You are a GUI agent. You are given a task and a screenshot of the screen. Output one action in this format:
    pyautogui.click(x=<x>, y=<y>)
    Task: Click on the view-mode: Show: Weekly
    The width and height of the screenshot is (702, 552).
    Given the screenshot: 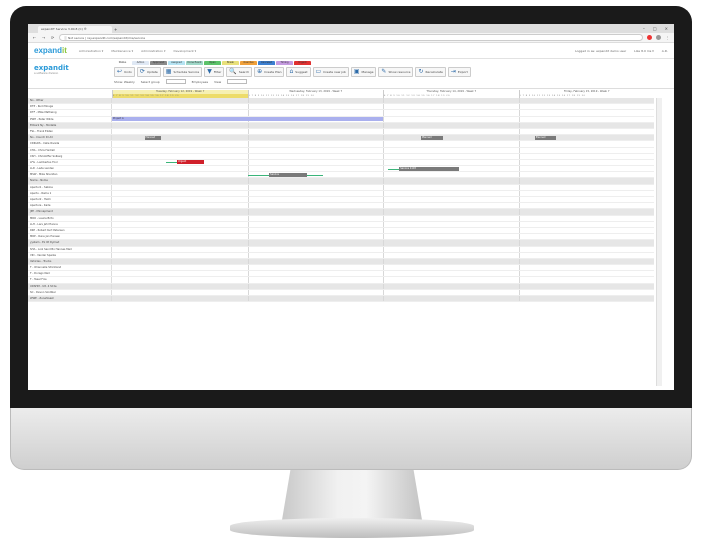 What is the action you would take?
    pyautogui.click(x=124, y=82)
    